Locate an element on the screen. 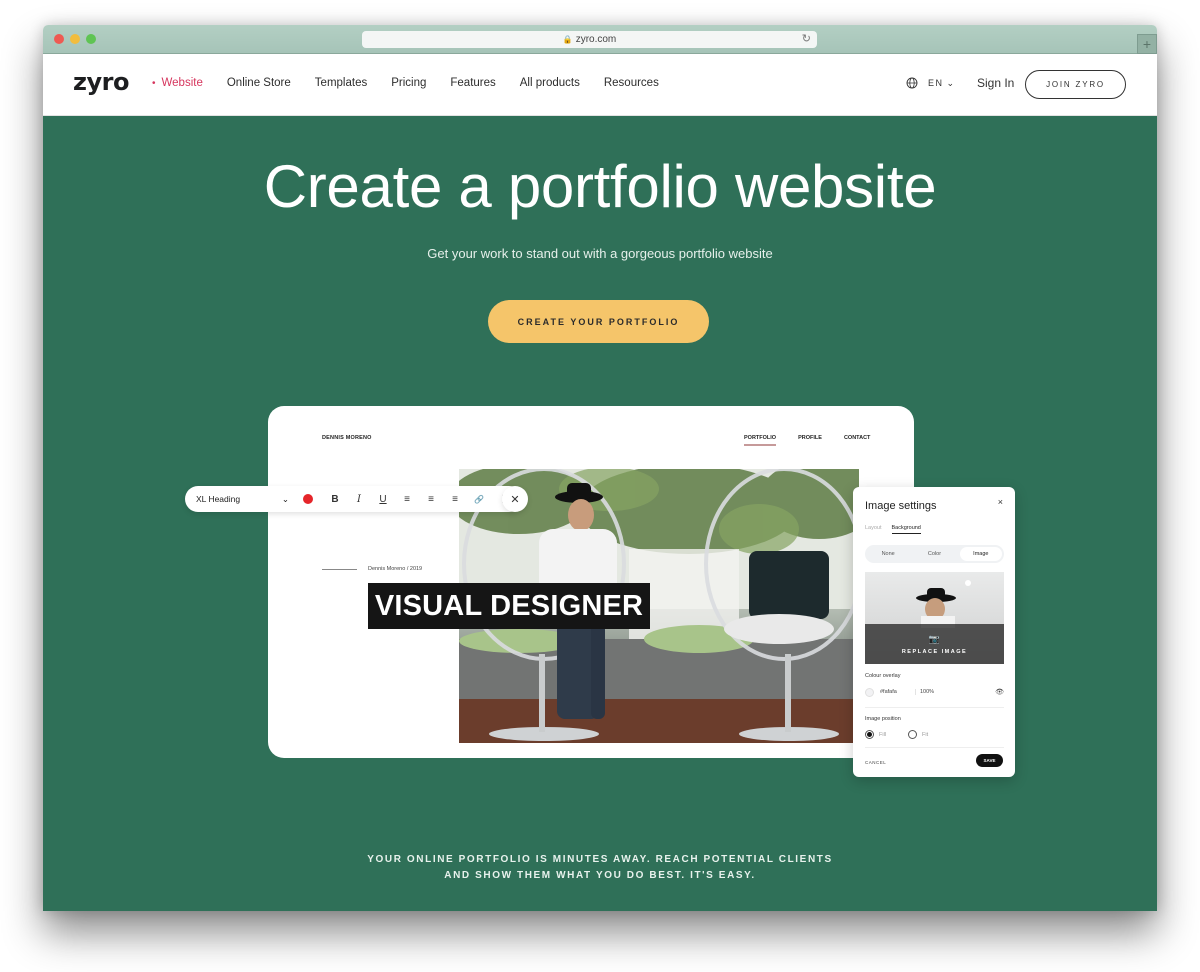  align-right-icon: ≡ is located at coordinates (455, 499).